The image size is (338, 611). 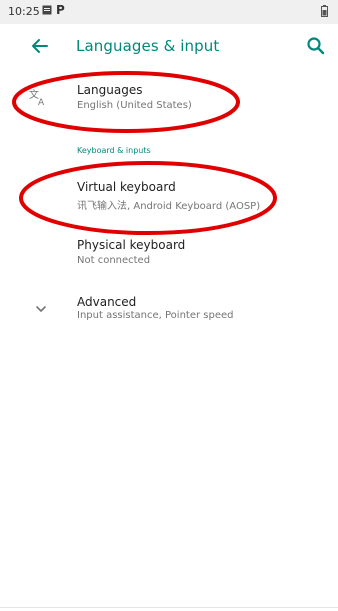 What do you see at coordinates (60, 10) in the screenshot?
I see `p-icon: P` at bounding box center [60, 10].